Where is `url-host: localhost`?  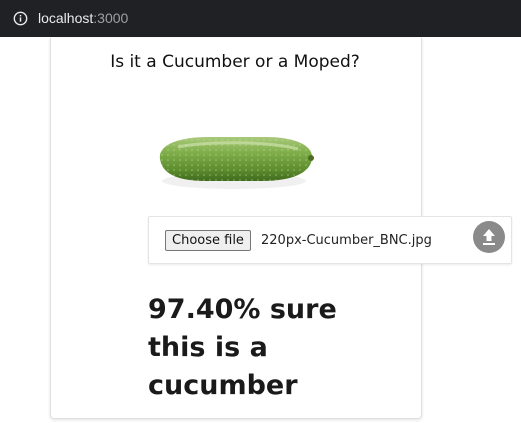
url-host: localhost is located at coordinates (66, 18).